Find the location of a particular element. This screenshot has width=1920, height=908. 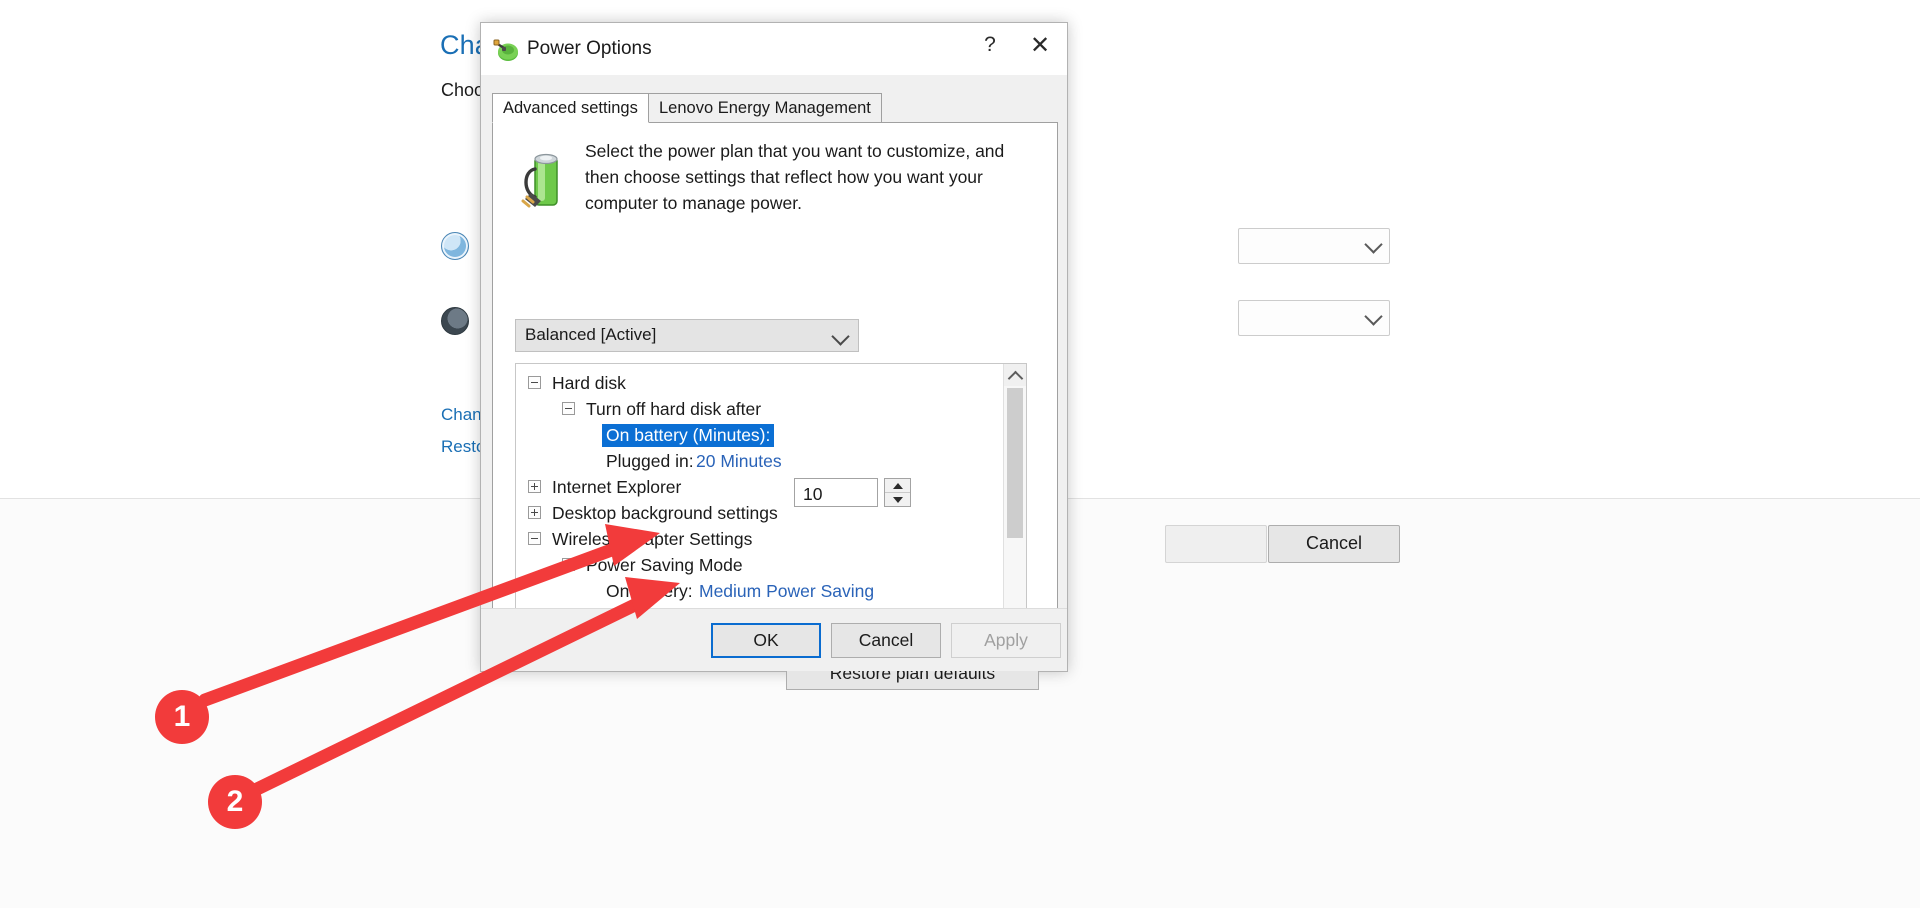

tree-item-label: Wireless Adapter Settings is located at coordinates (652, 539).